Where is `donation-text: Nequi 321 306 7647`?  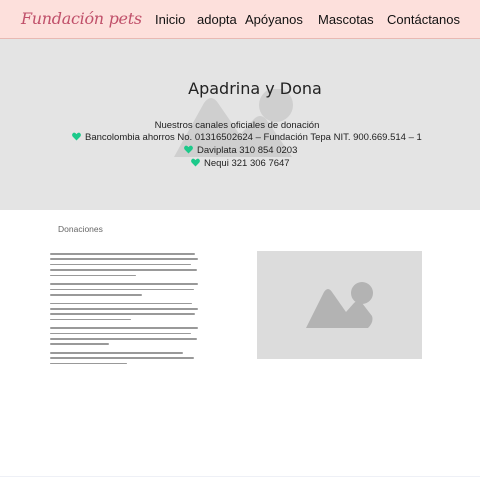
donation-text: Nequi 321 306 7647 is located at coordinates (247, 163).